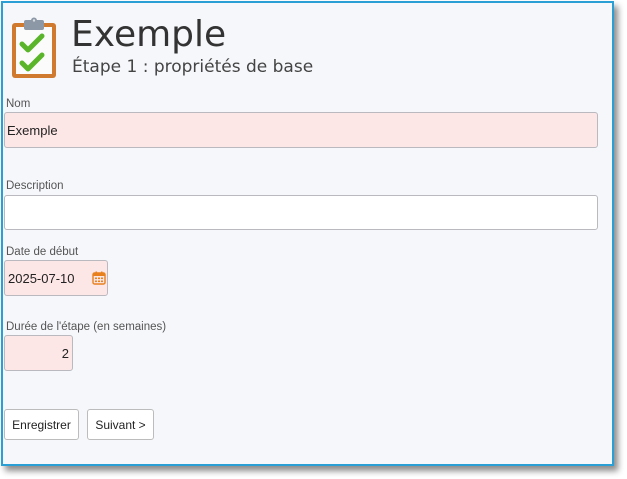 This screenshot has height=479, width=627. Describe the element at coordinates (99, 278) in the screenshot. I see `calendar-icon` at that location.